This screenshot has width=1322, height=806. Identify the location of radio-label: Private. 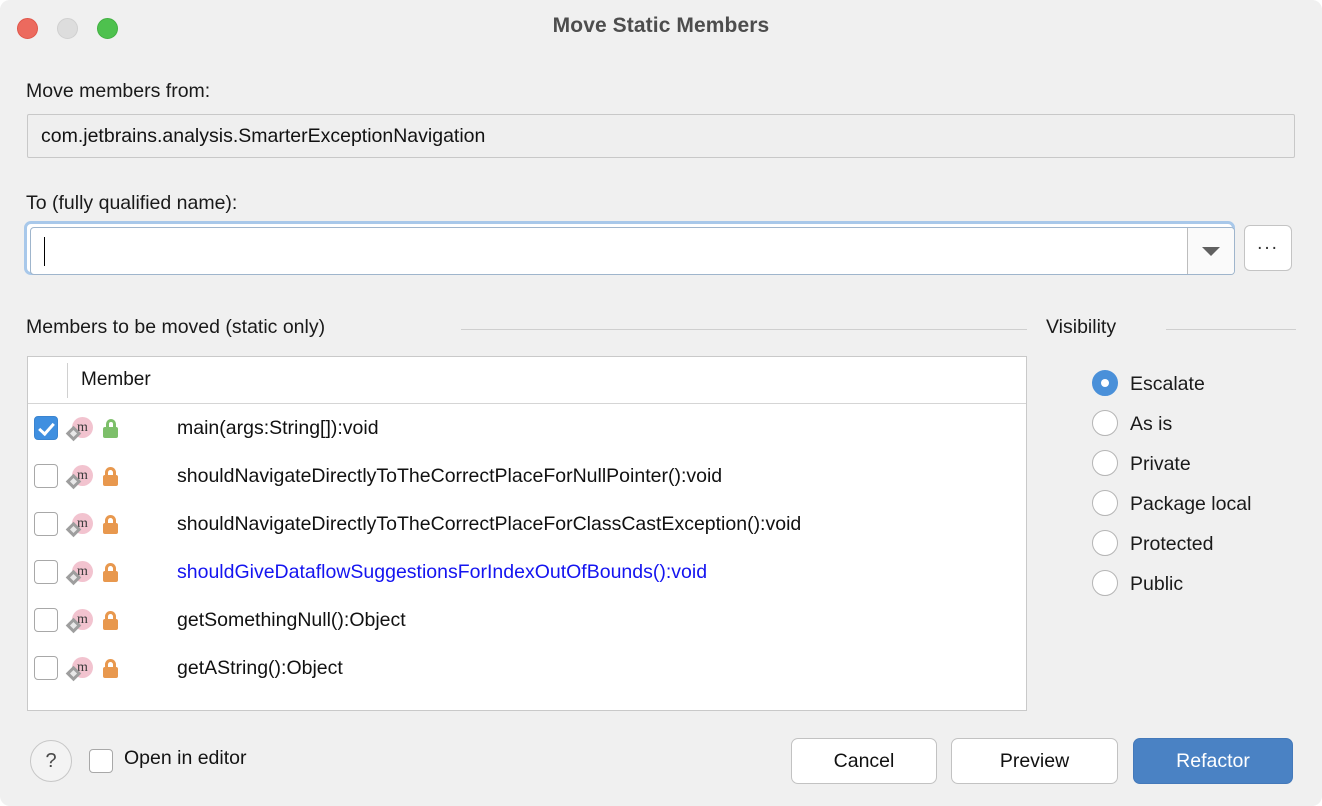
(1160, 464).